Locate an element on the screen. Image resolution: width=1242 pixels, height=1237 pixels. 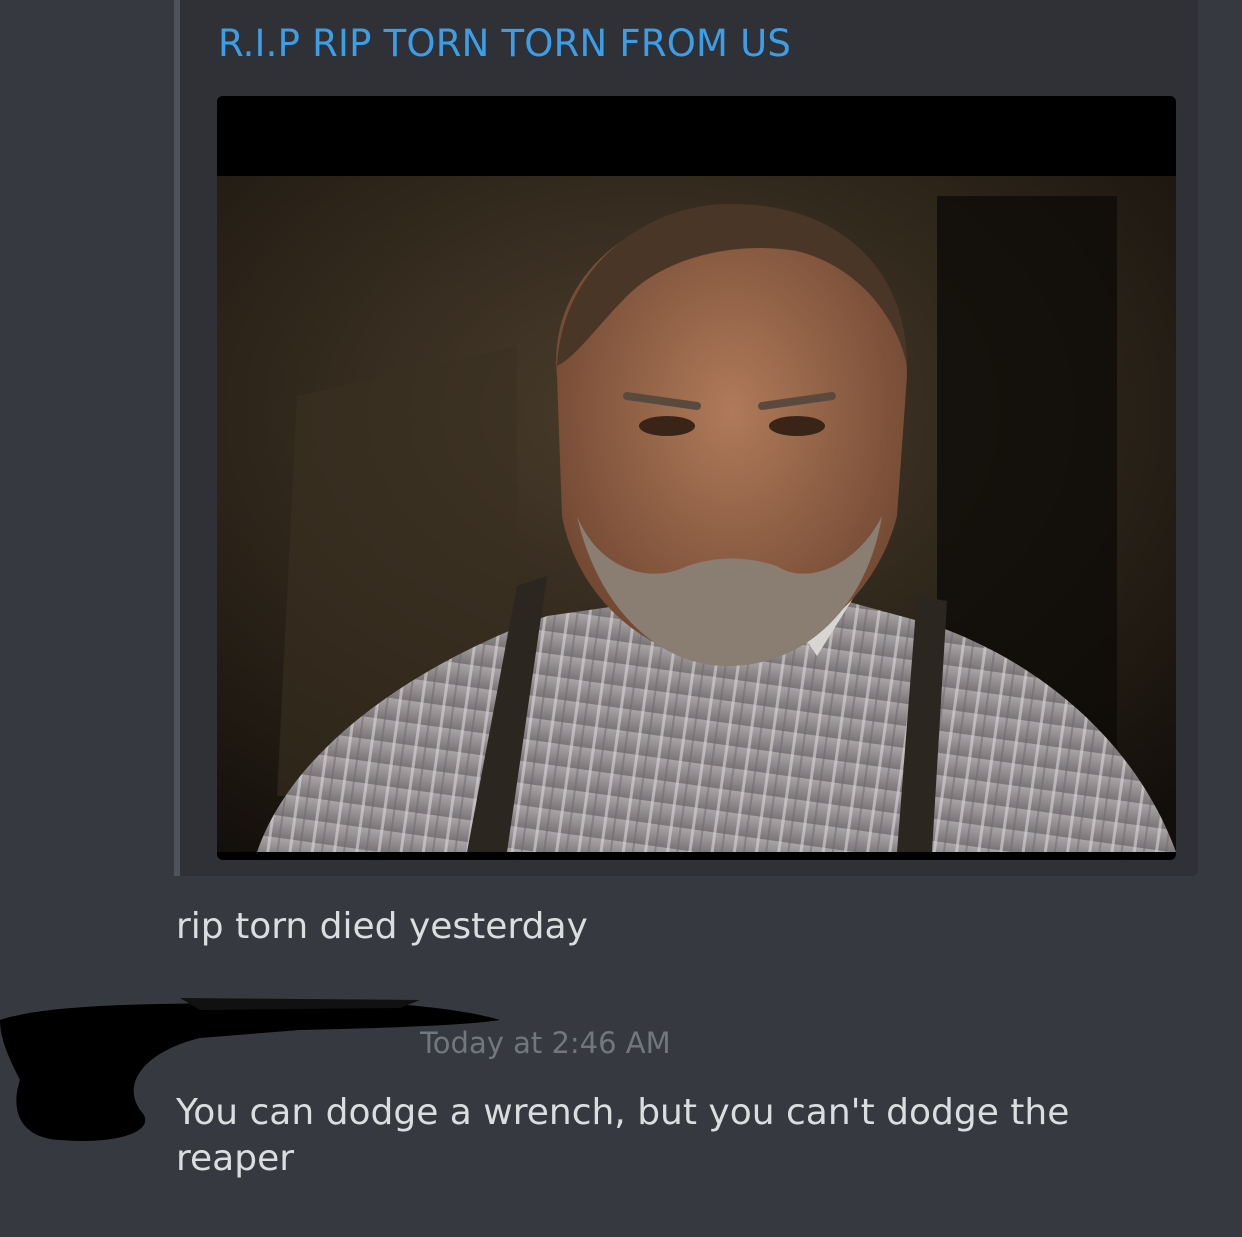
embed-title-link: R.I.P RIP TORN TORN FROM US is located at coordinates (504, 43).